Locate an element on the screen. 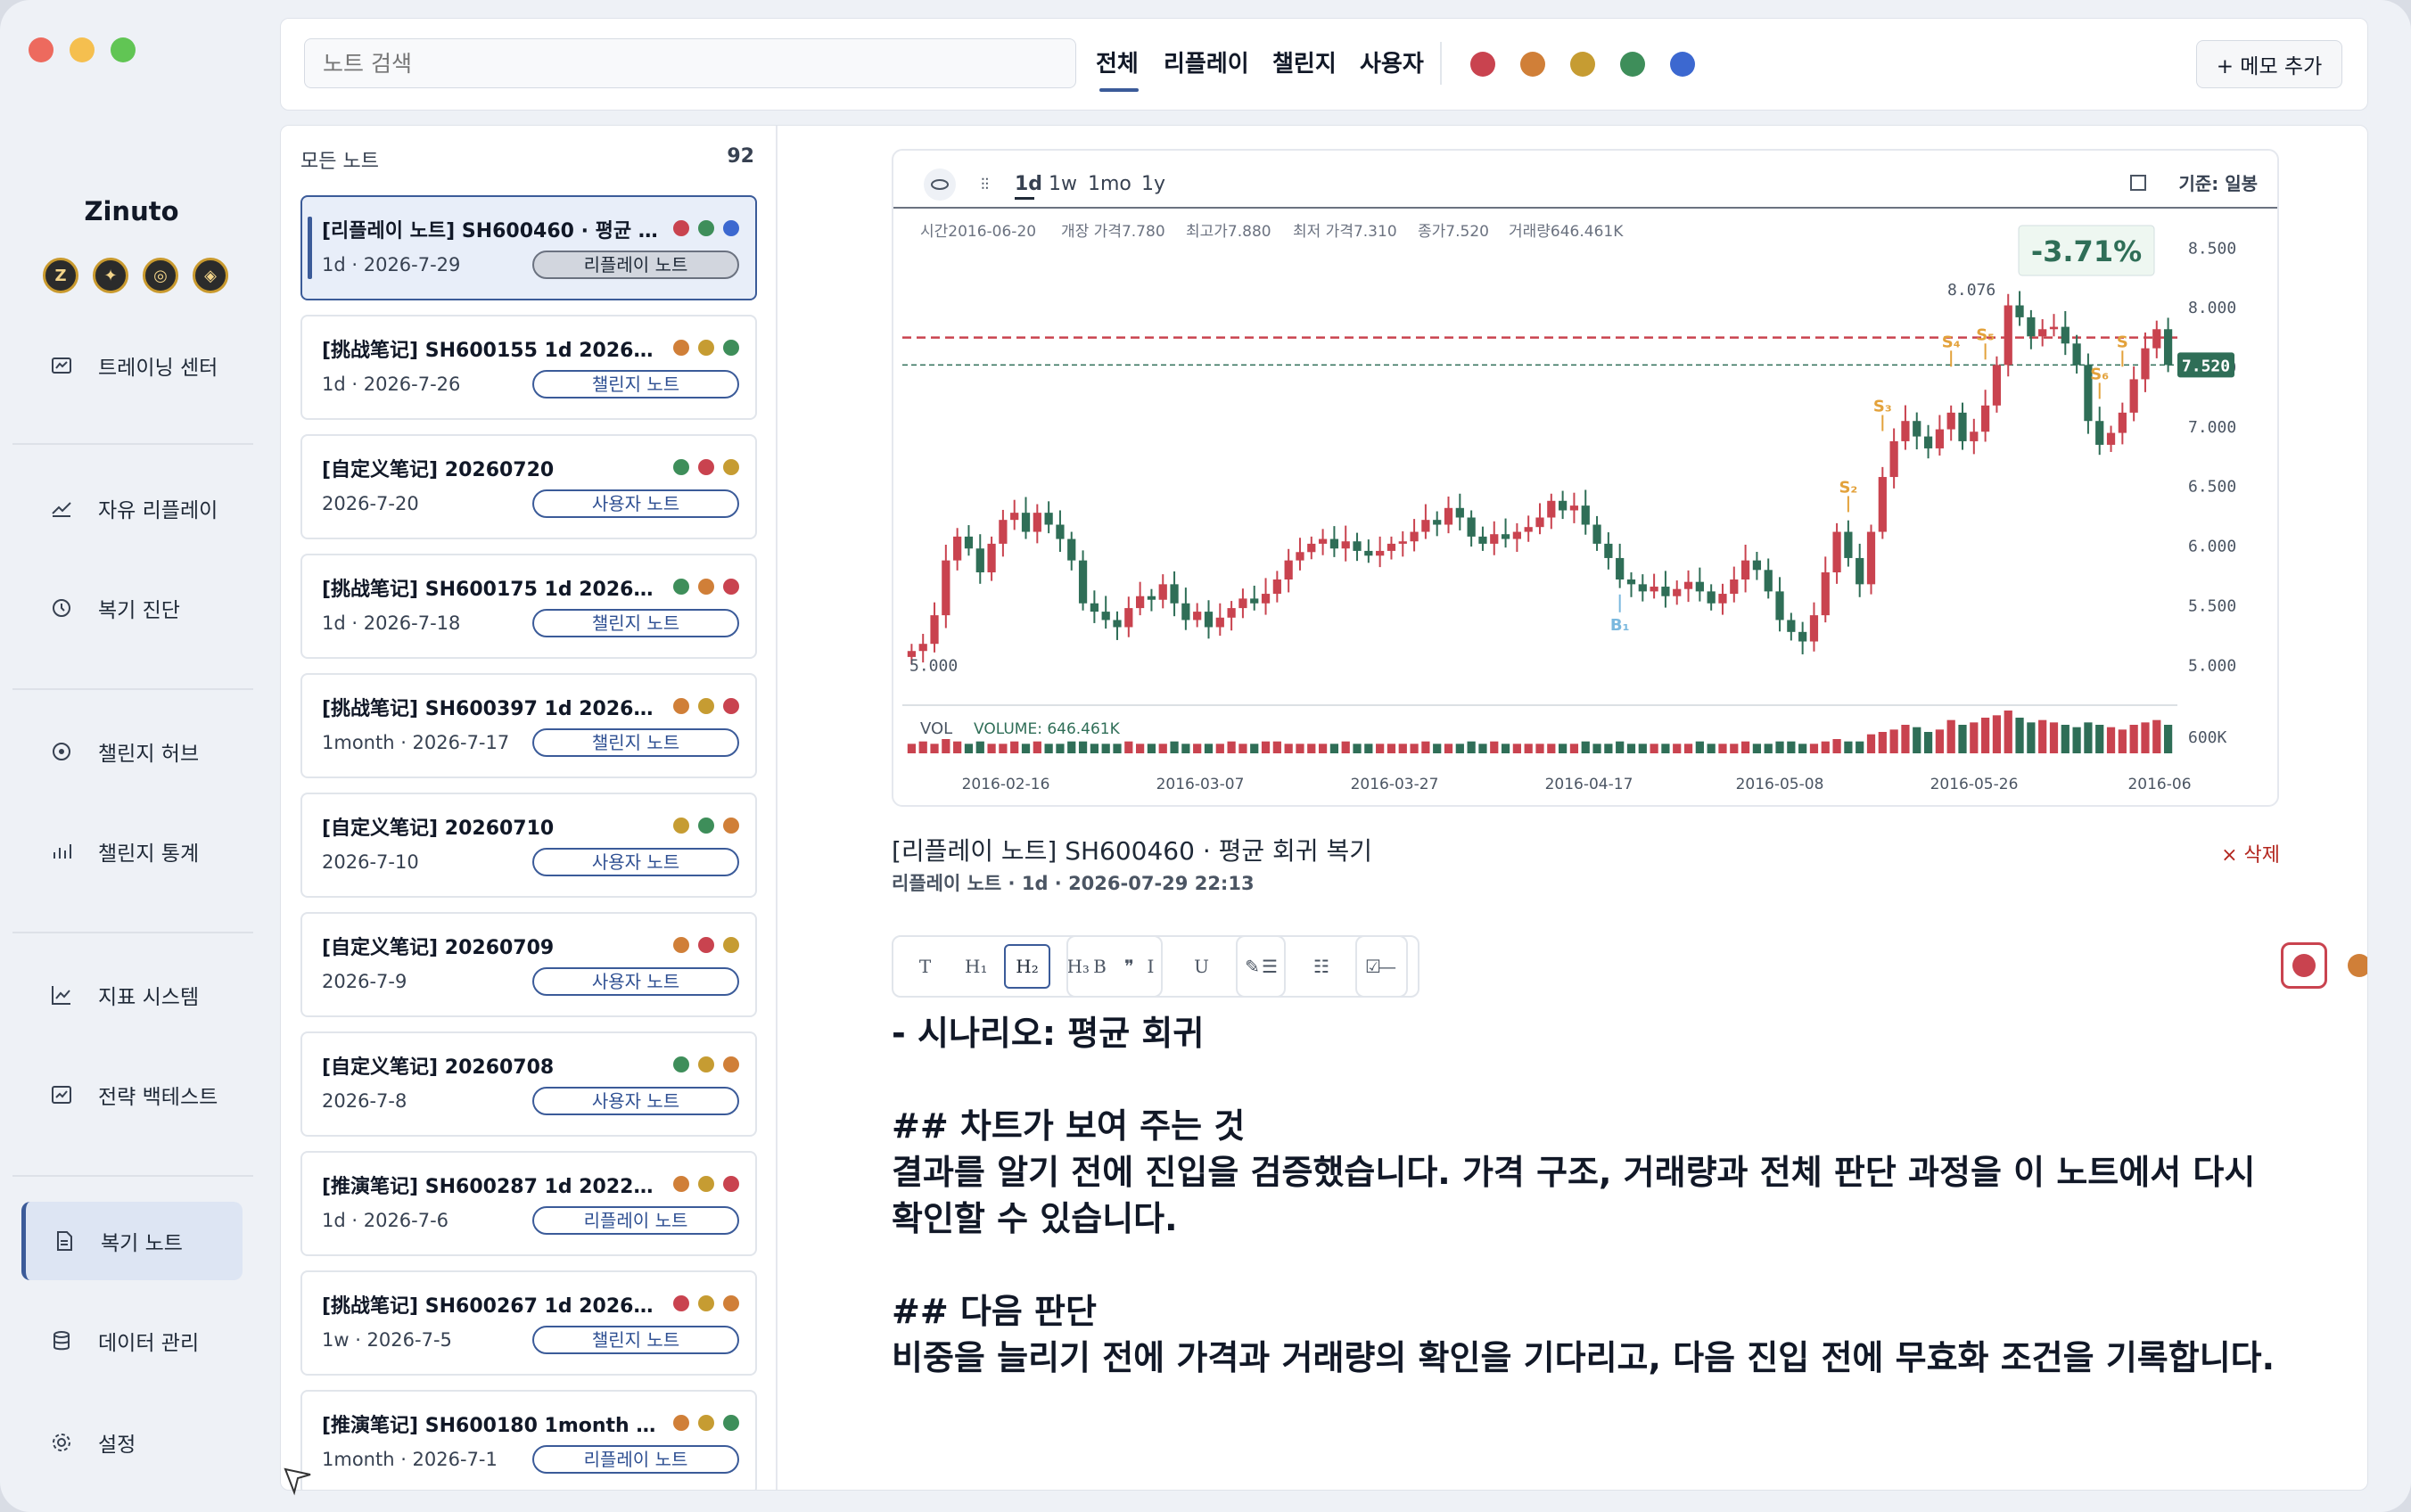 The height and width of the screenshot is (1512, 2411). note-card: [自定义笔记] 20260708 2026-7-8 사용자 노트 is located at coordinates (528, 1084).